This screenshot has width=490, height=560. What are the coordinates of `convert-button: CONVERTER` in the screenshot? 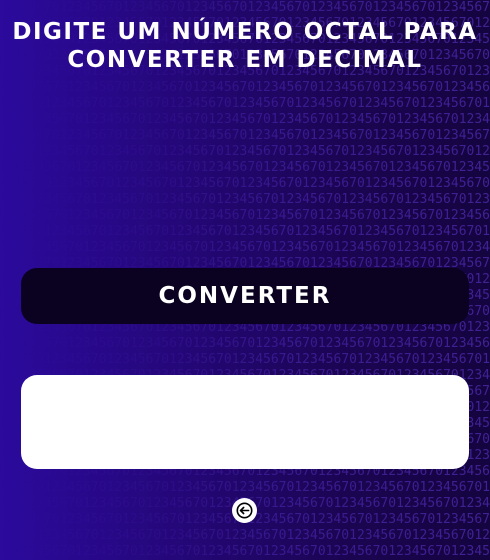 It's located at (245, 296).